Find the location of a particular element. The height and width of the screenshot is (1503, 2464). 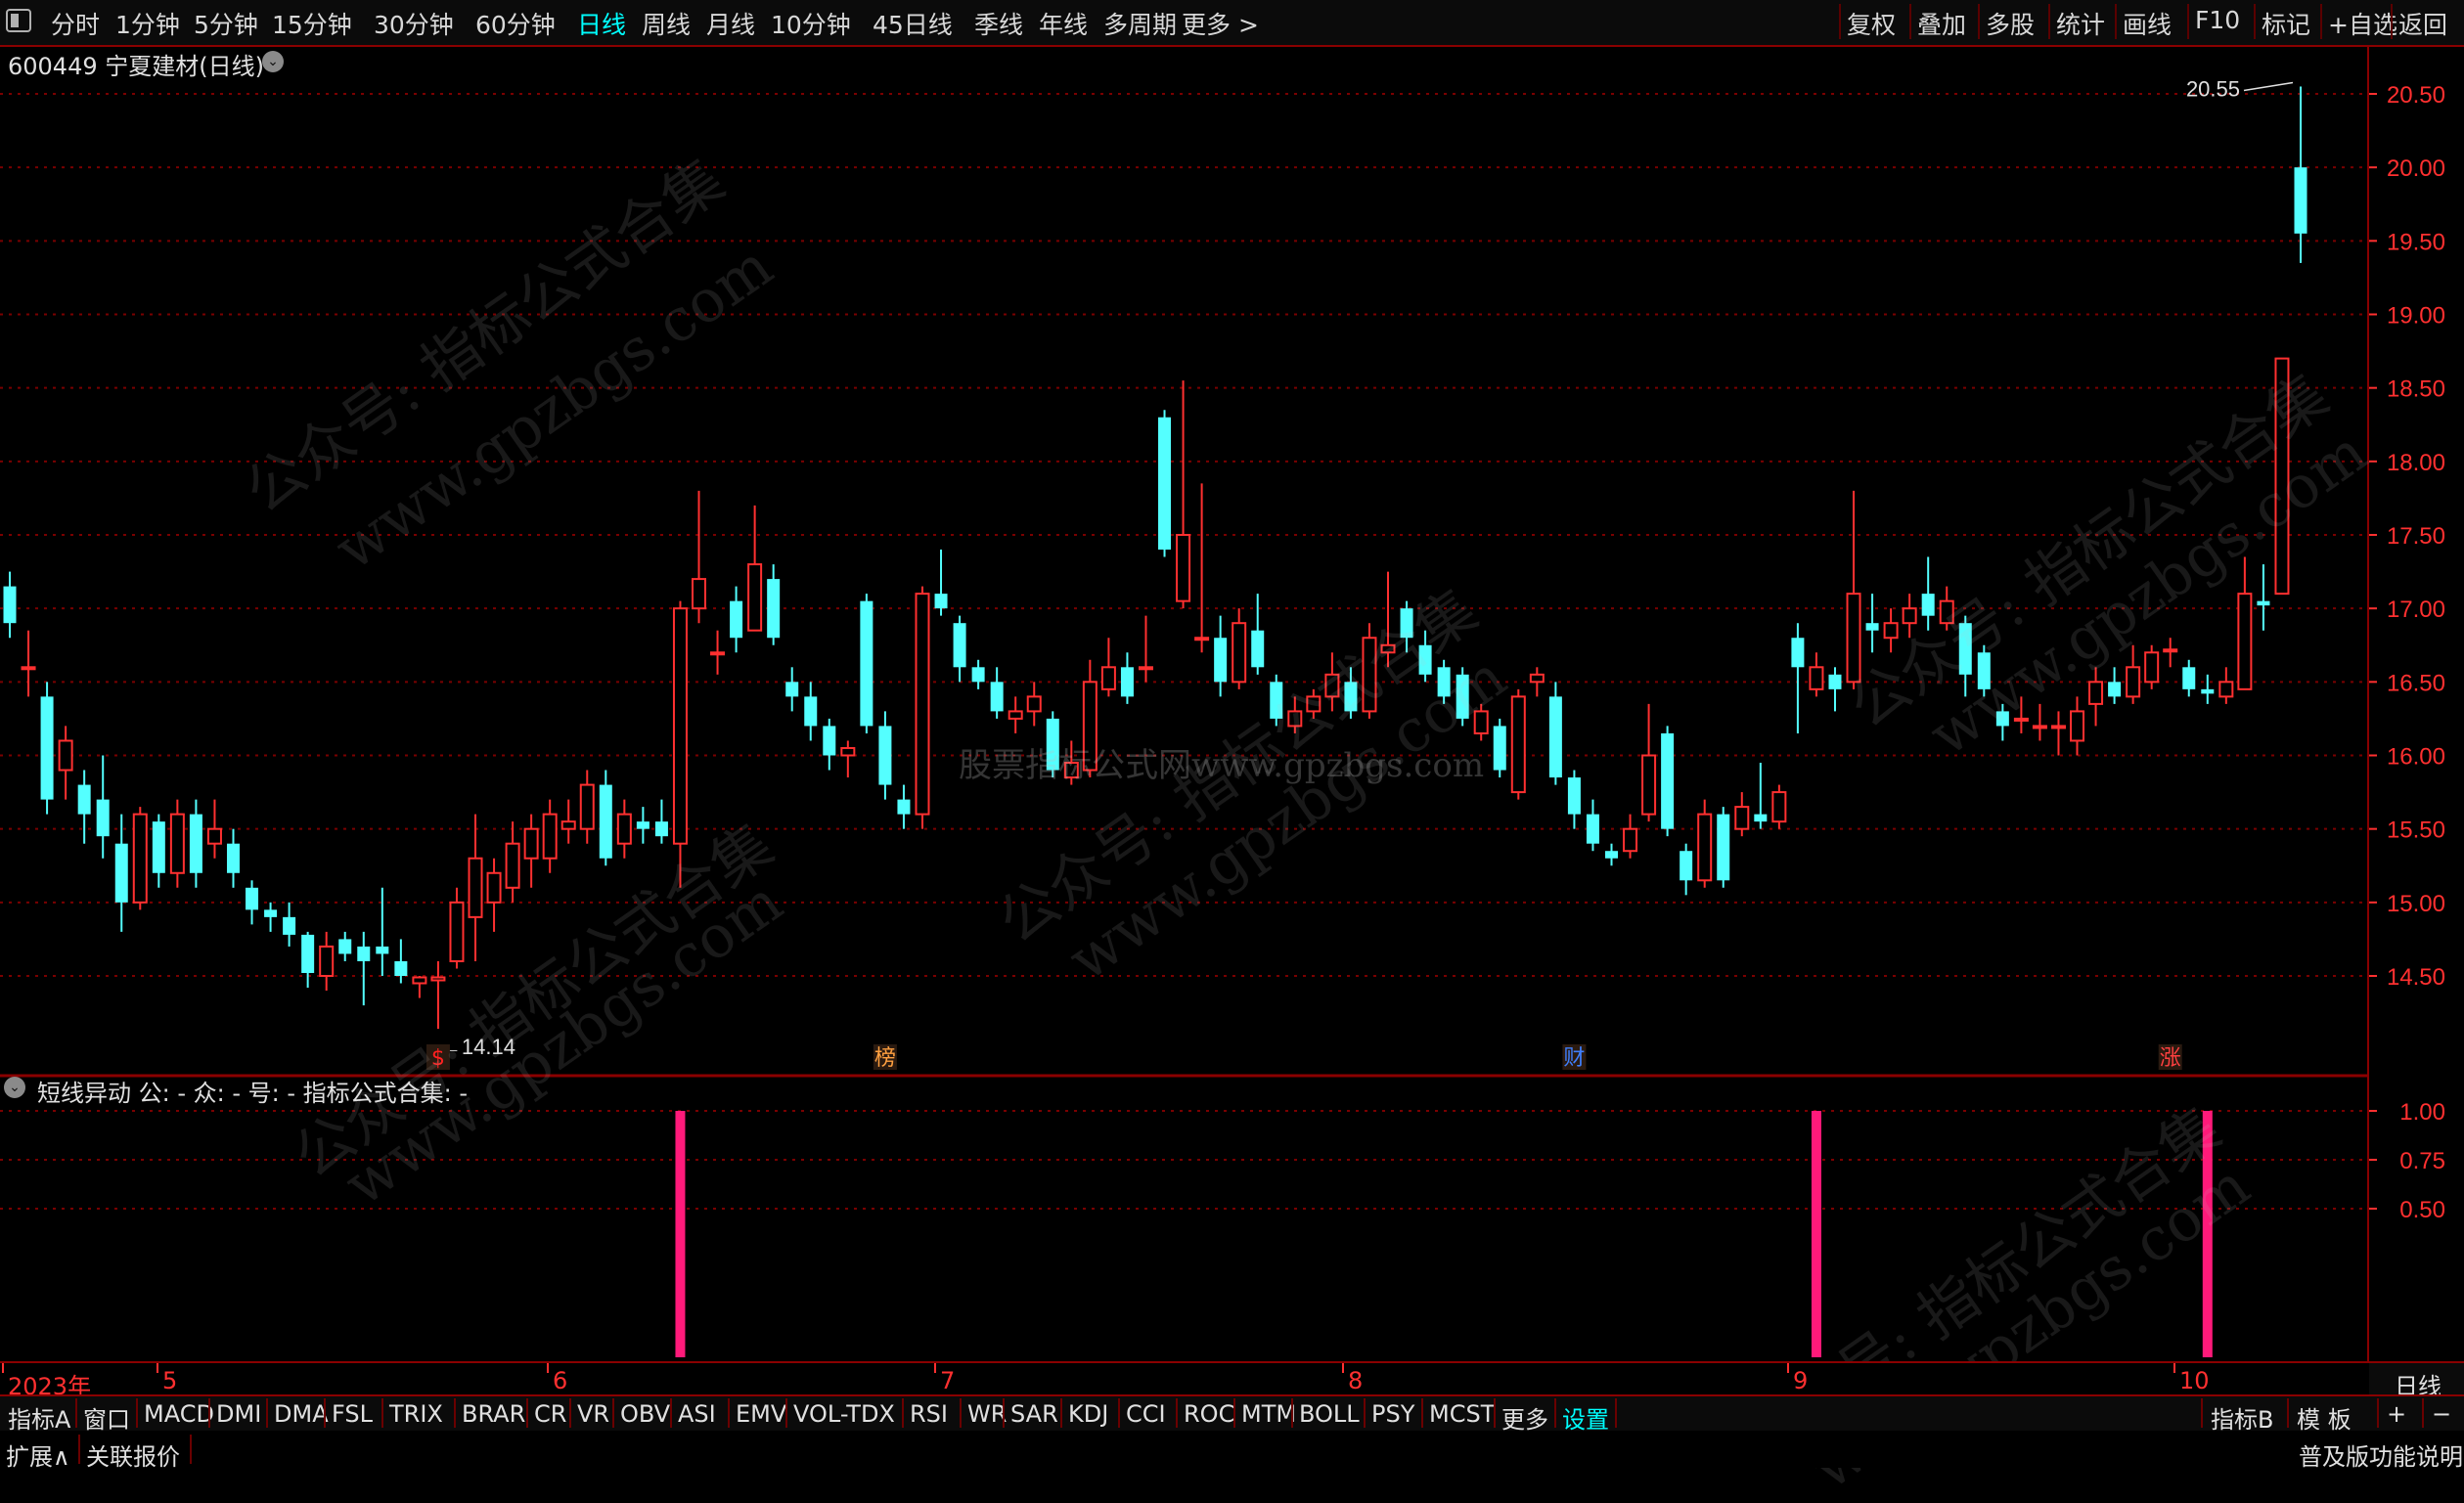

indicator-title: 短线异动 公: - 众: - 号: - 指标公式合集: - is located at coordinates (253, 1093).